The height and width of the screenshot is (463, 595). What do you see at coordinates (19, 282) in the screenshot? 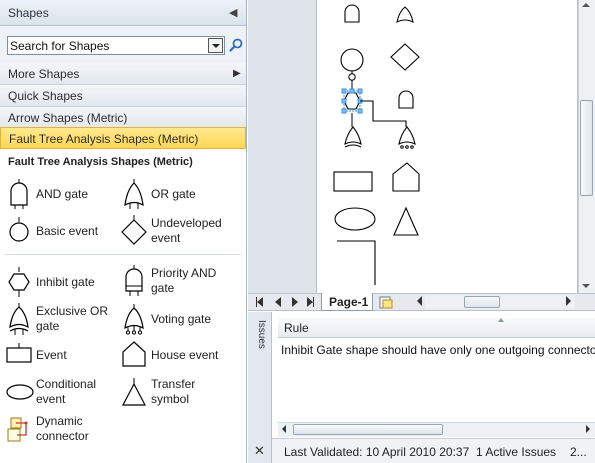
I see `inhibit-gate-icon` at bounding box center [19, 282].